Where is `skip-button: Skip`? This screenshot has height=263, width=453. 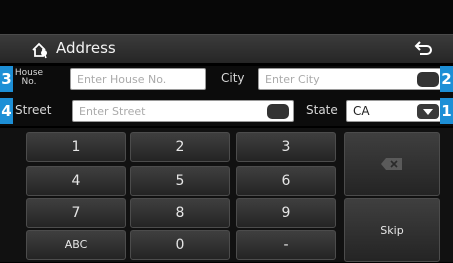 skip-button: Skip is located at coordinates (392, 230).